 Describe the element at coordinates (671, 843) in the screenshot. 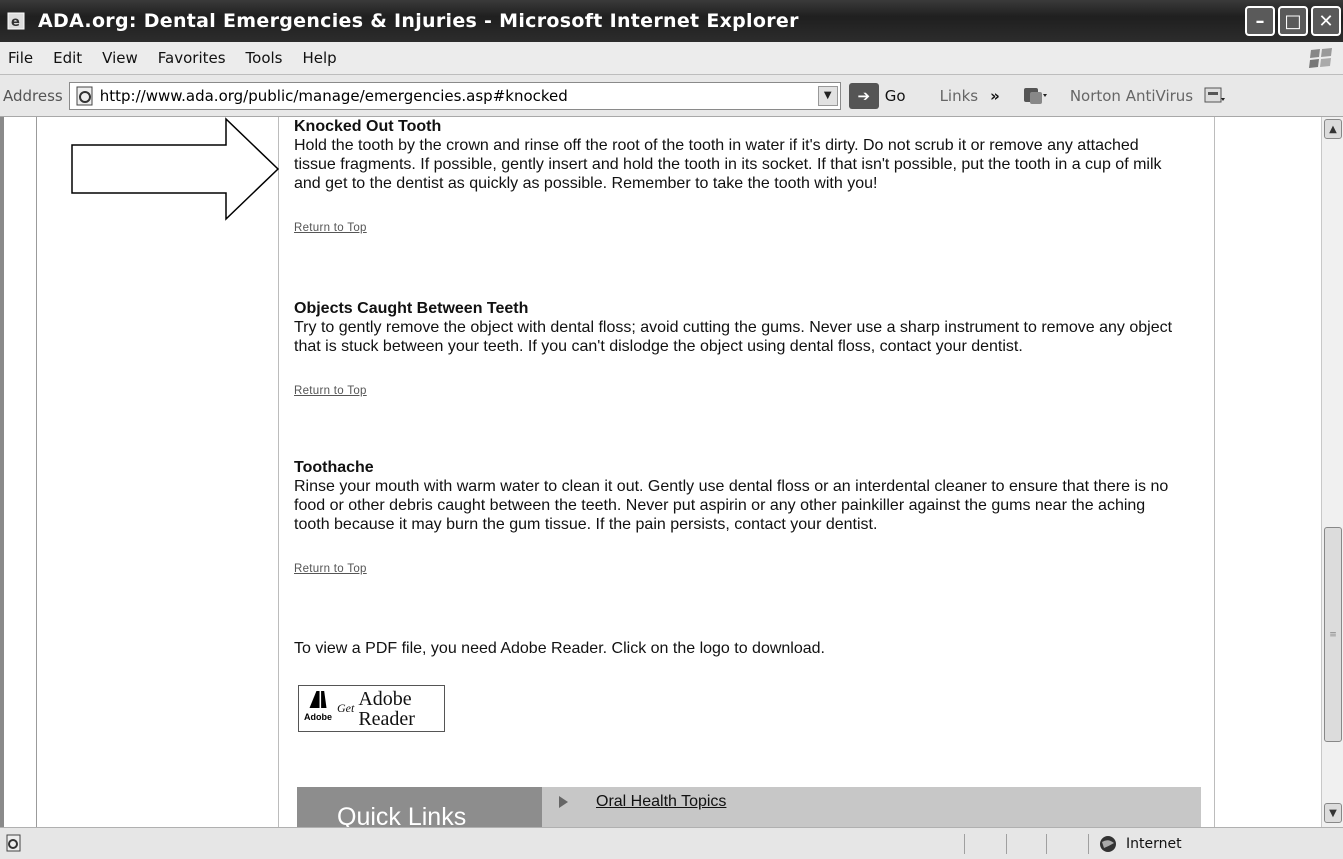

I see `status-bar: Internet` at that location.